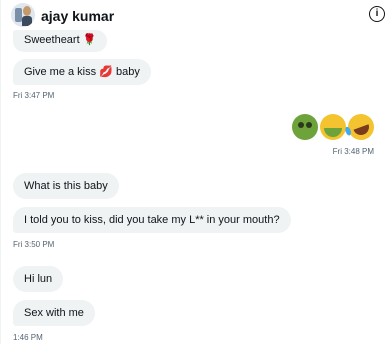 The height and width of the screenshot is (344, 390). Describe the element at coordinates (106, 72) in the screenshot. I see `kiss-mark-icon: 💋` at that location.